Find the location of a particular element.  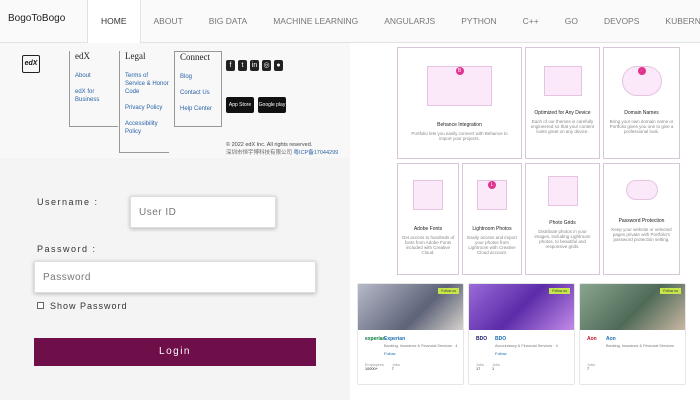

stat-value: 1 is located at coordinates (493, 369).